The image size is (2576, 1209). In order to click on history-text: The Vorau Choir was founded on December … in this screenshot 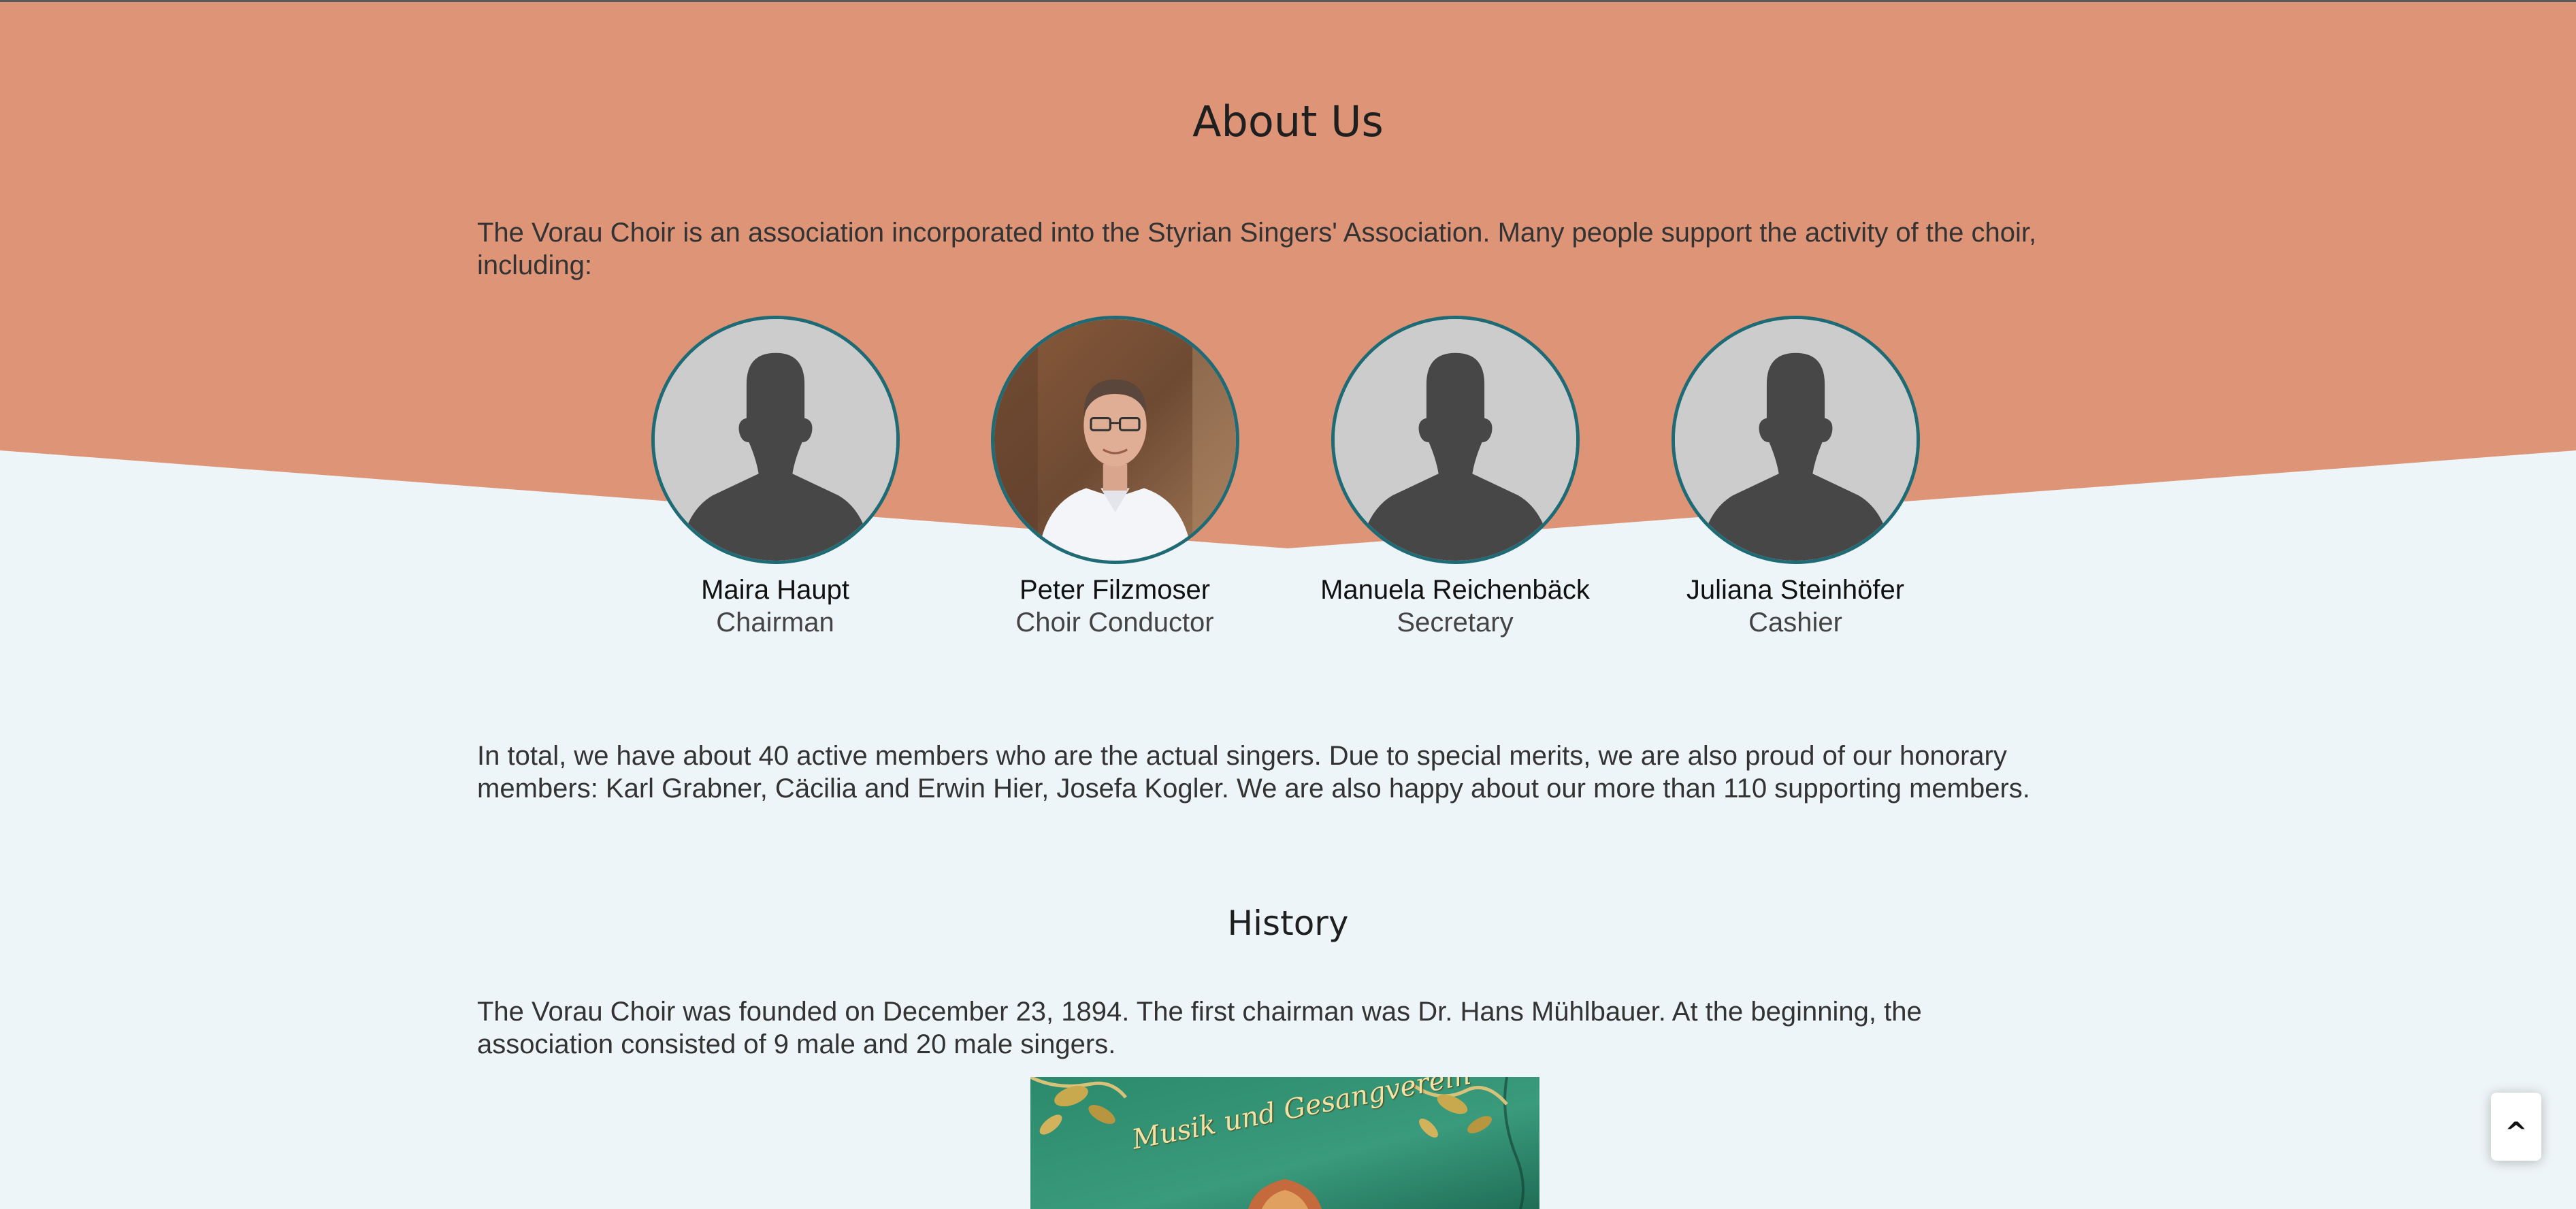, I will do `click(1199, 1028)`.